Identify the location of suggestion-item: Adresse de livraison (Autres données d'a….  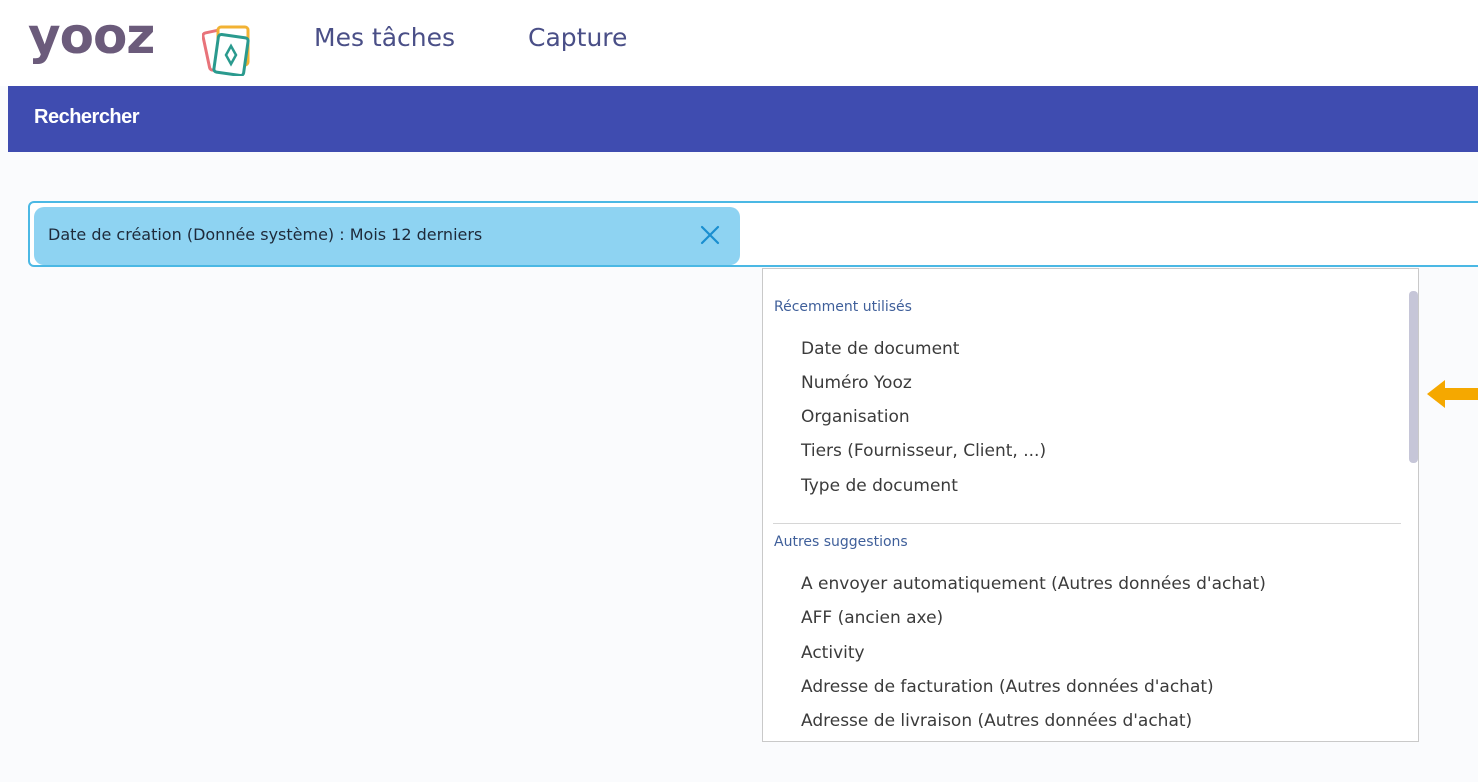
(996, 721).